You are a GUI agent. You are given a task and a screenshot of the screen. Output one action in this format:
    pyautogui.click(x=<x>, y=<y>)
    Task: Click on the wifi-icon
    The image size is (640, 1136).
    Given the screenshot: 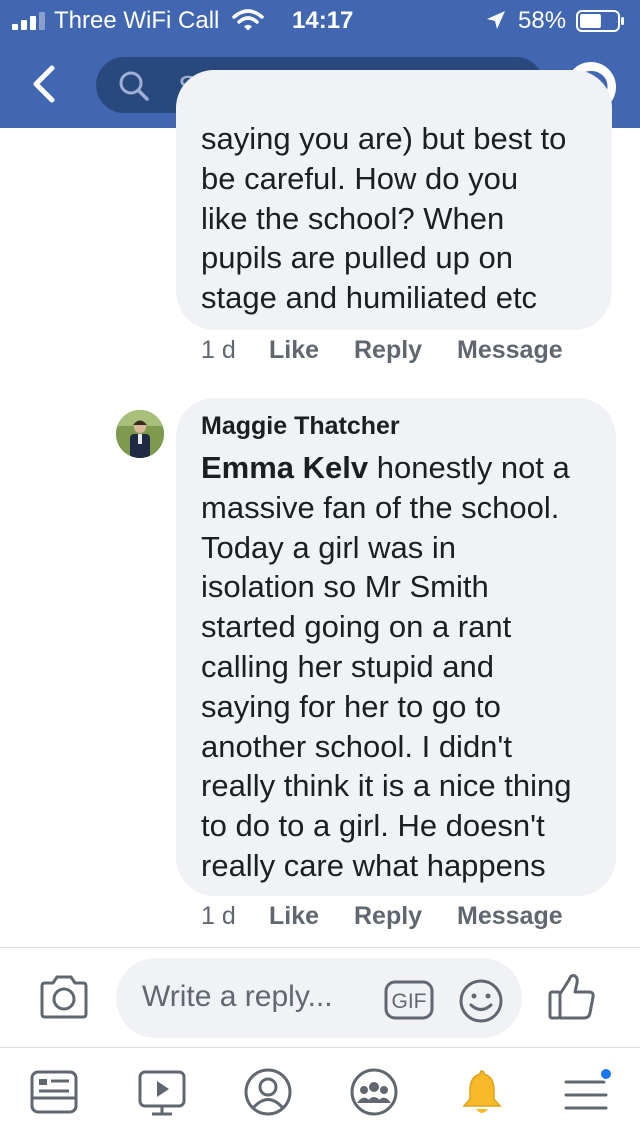 What is the action you would take?
    pyautogui.click(x=248, y=20)
    